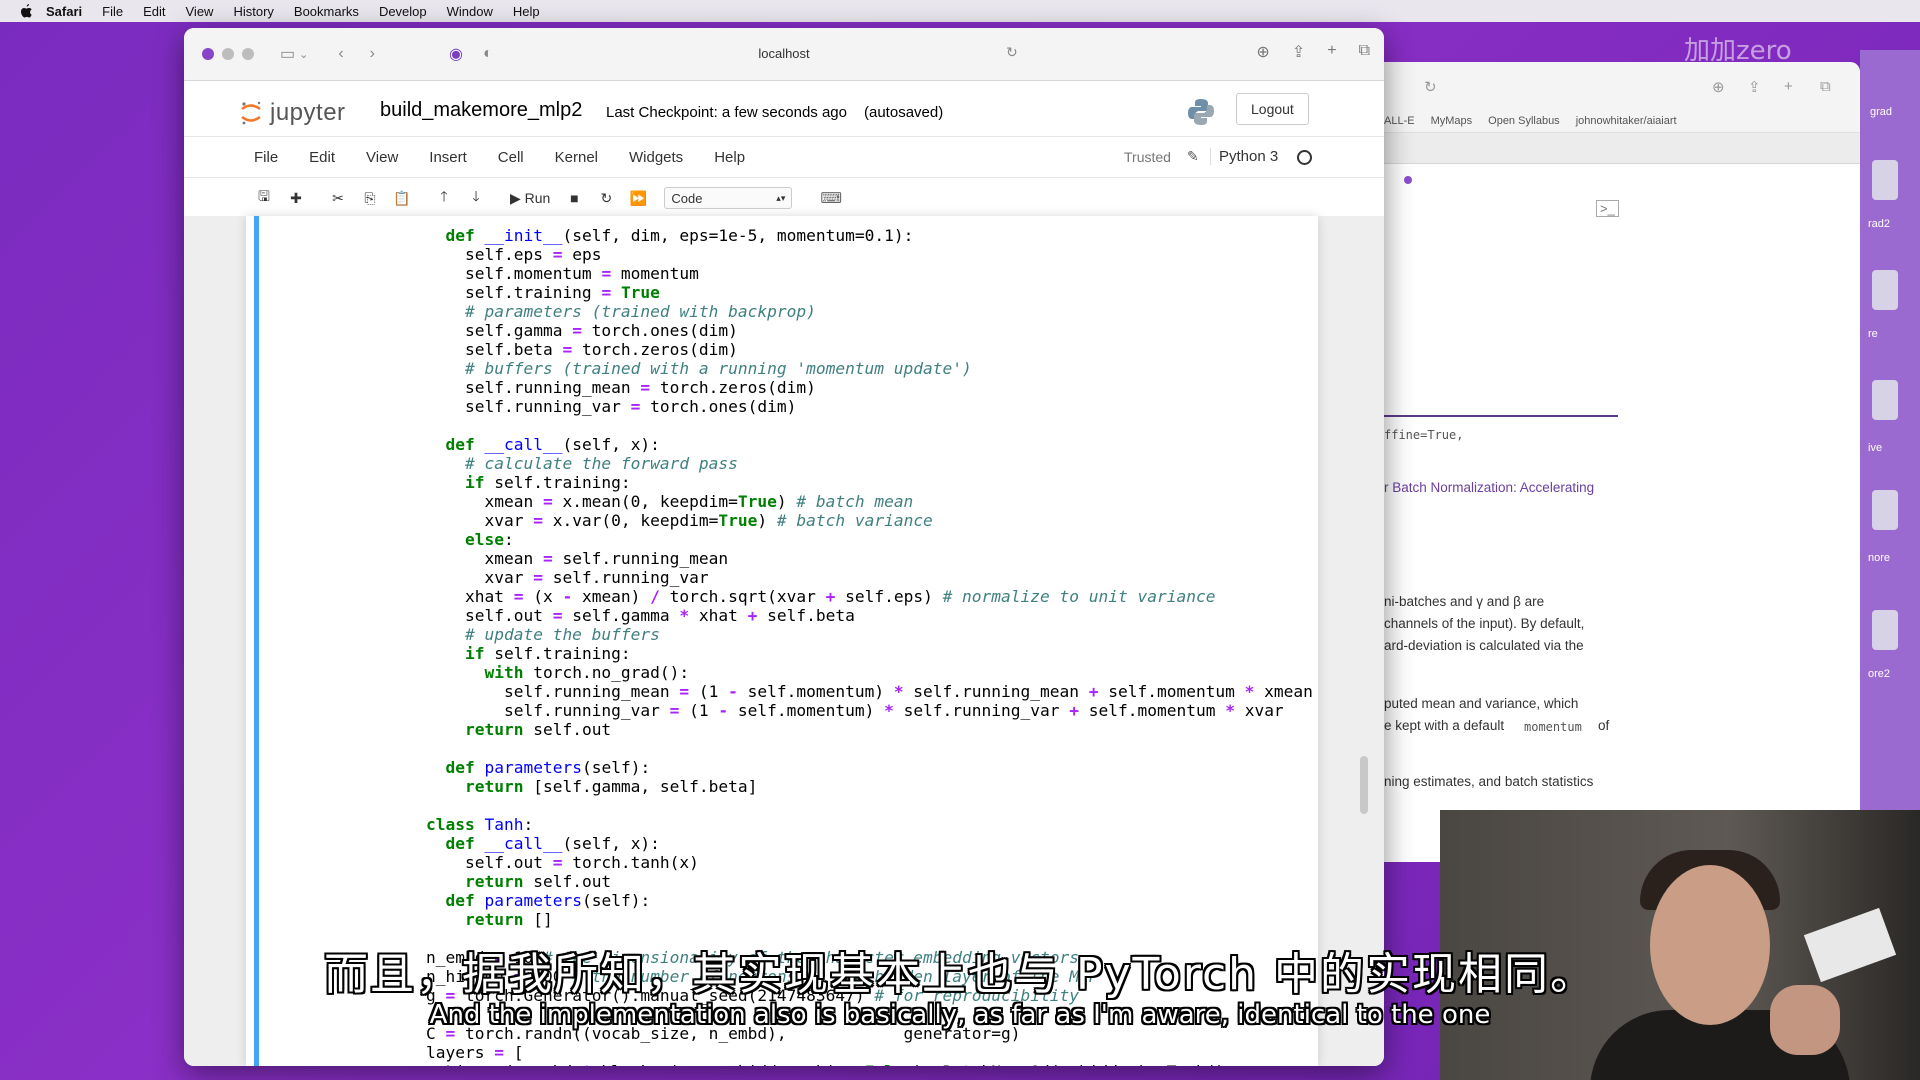 The height and width of the screenshot is (1080, 1920). Describe the element at coordinates (574, 198) in the screenshot. I see `interrupt-button: ■` at that location.